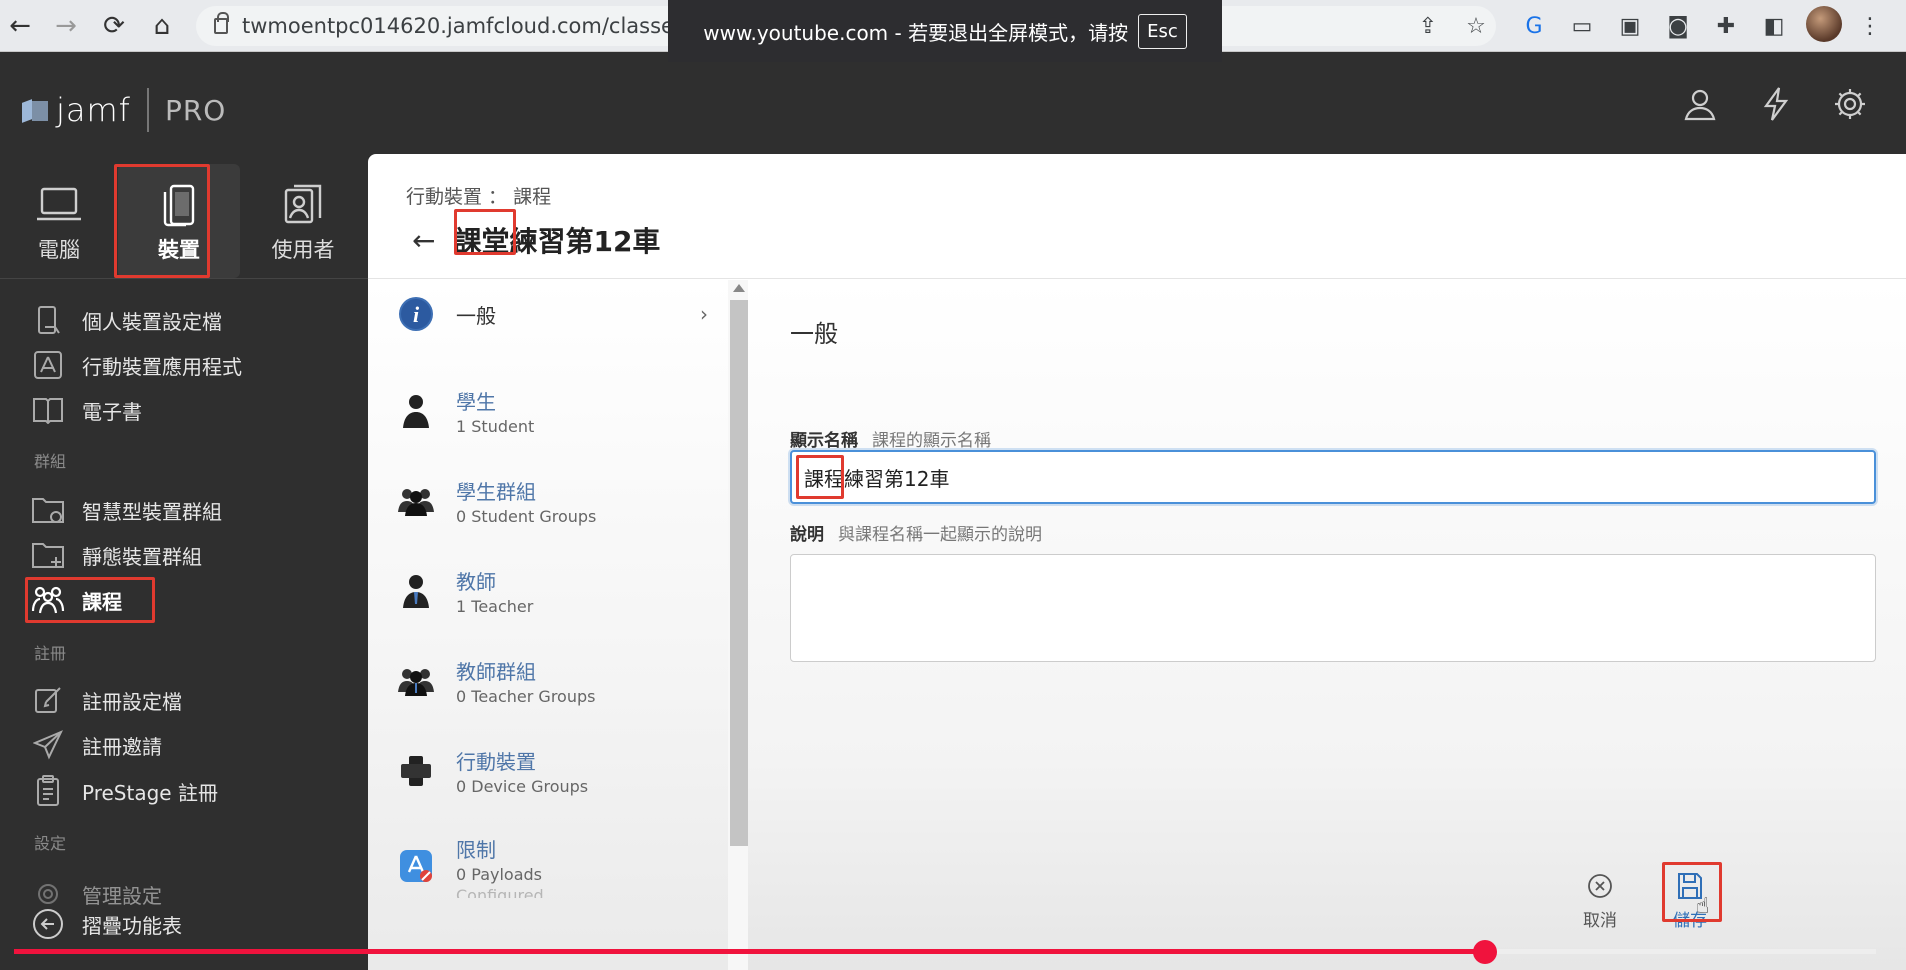 The width and height of the screenshot is (1906, 970). Describe the element at coordinates (152, 511) in the screenshot. I see `sidebar-item-label: 智慧型裝置群組` at that location.